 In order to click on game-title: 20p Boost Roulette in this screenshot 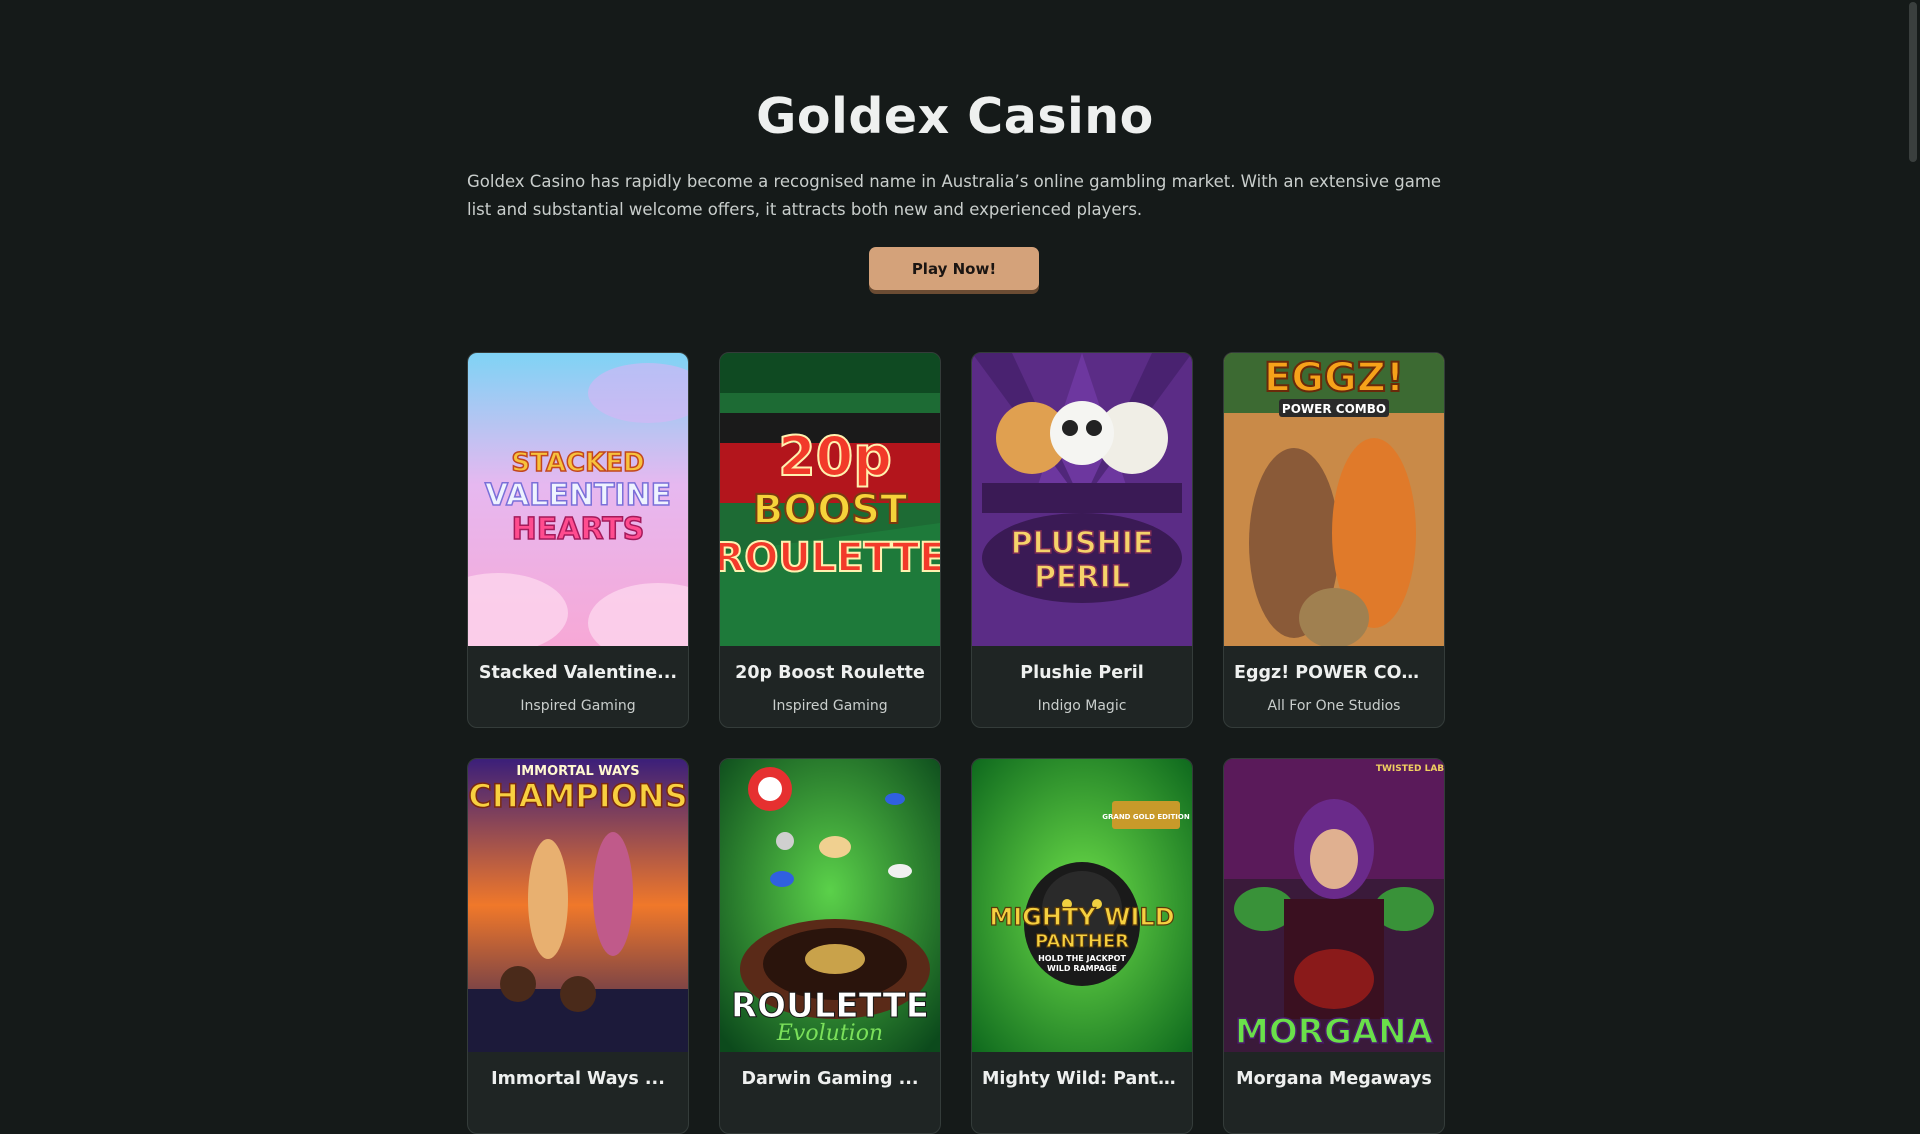, I will do `click(830, 673)`.